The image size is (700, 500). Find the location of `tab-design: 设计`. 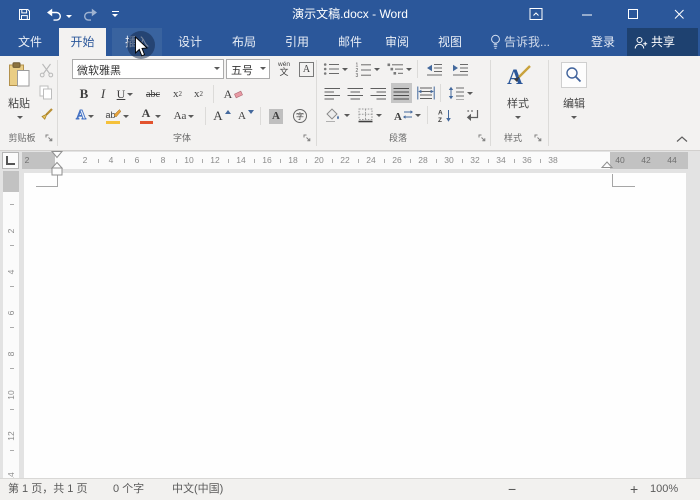

tab-design: 设计 is located at coordinates (190, 42).